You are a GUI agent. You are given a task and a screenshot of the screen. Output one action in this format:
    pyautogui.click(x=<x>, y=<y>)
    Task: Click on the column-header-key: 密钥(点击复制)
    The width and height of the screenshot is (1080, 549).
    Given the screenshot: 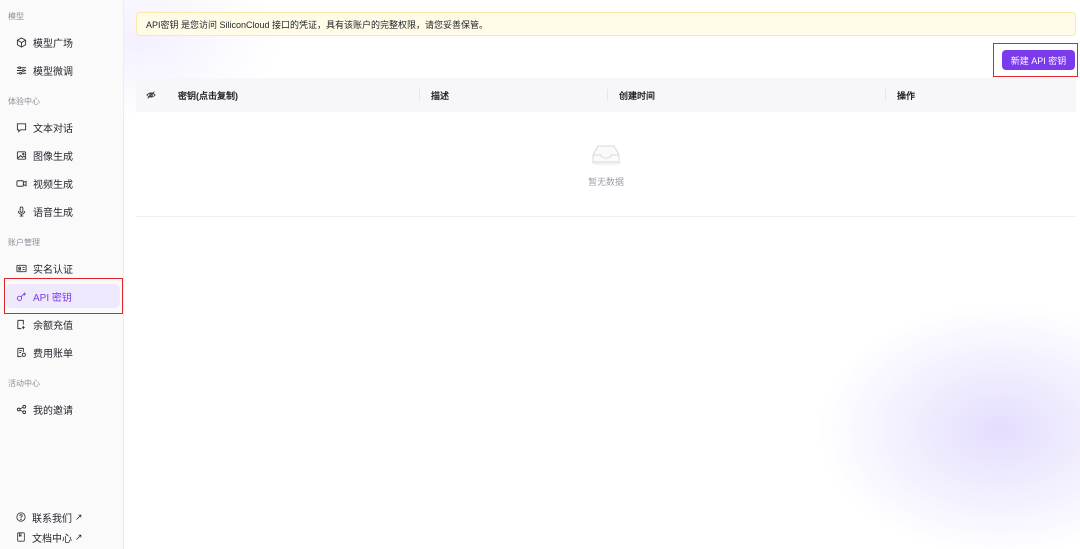 What is the action you would take?
    pyautogui.click(x=208, y=95)
    